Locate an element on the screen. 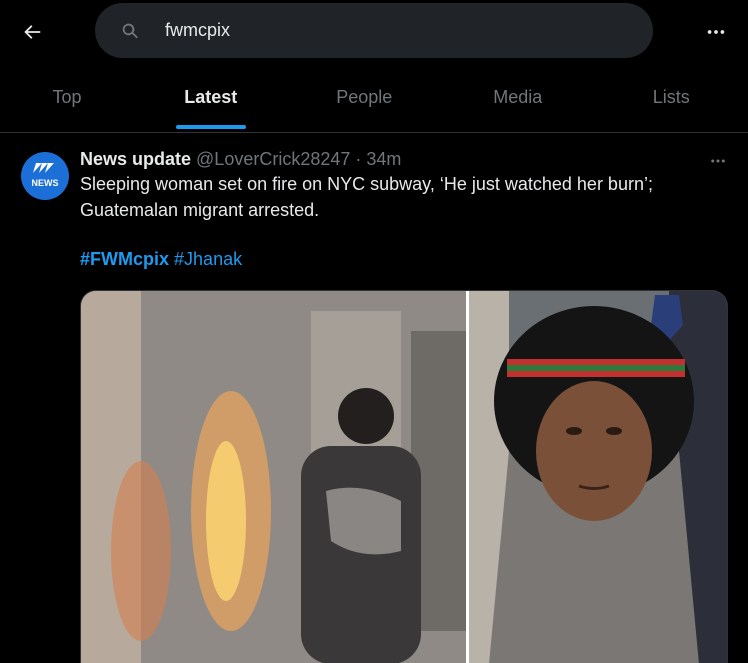 Image resolution: width=748 pixels, height=663 pixels. active-tab-indicator is located at coordinates (210, 127).